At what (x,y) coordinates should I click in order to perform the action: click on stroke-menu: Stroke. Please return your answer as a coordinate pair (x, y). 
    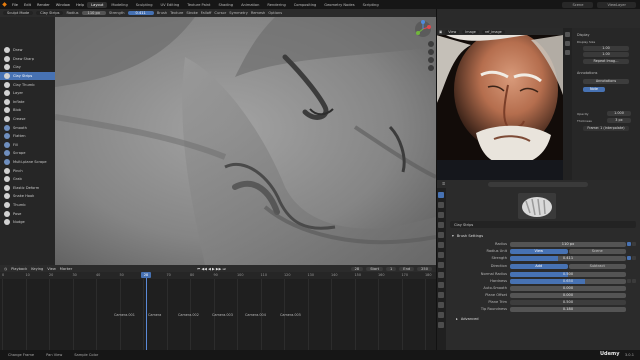
    Looking at the image, I should click on (191, 13).